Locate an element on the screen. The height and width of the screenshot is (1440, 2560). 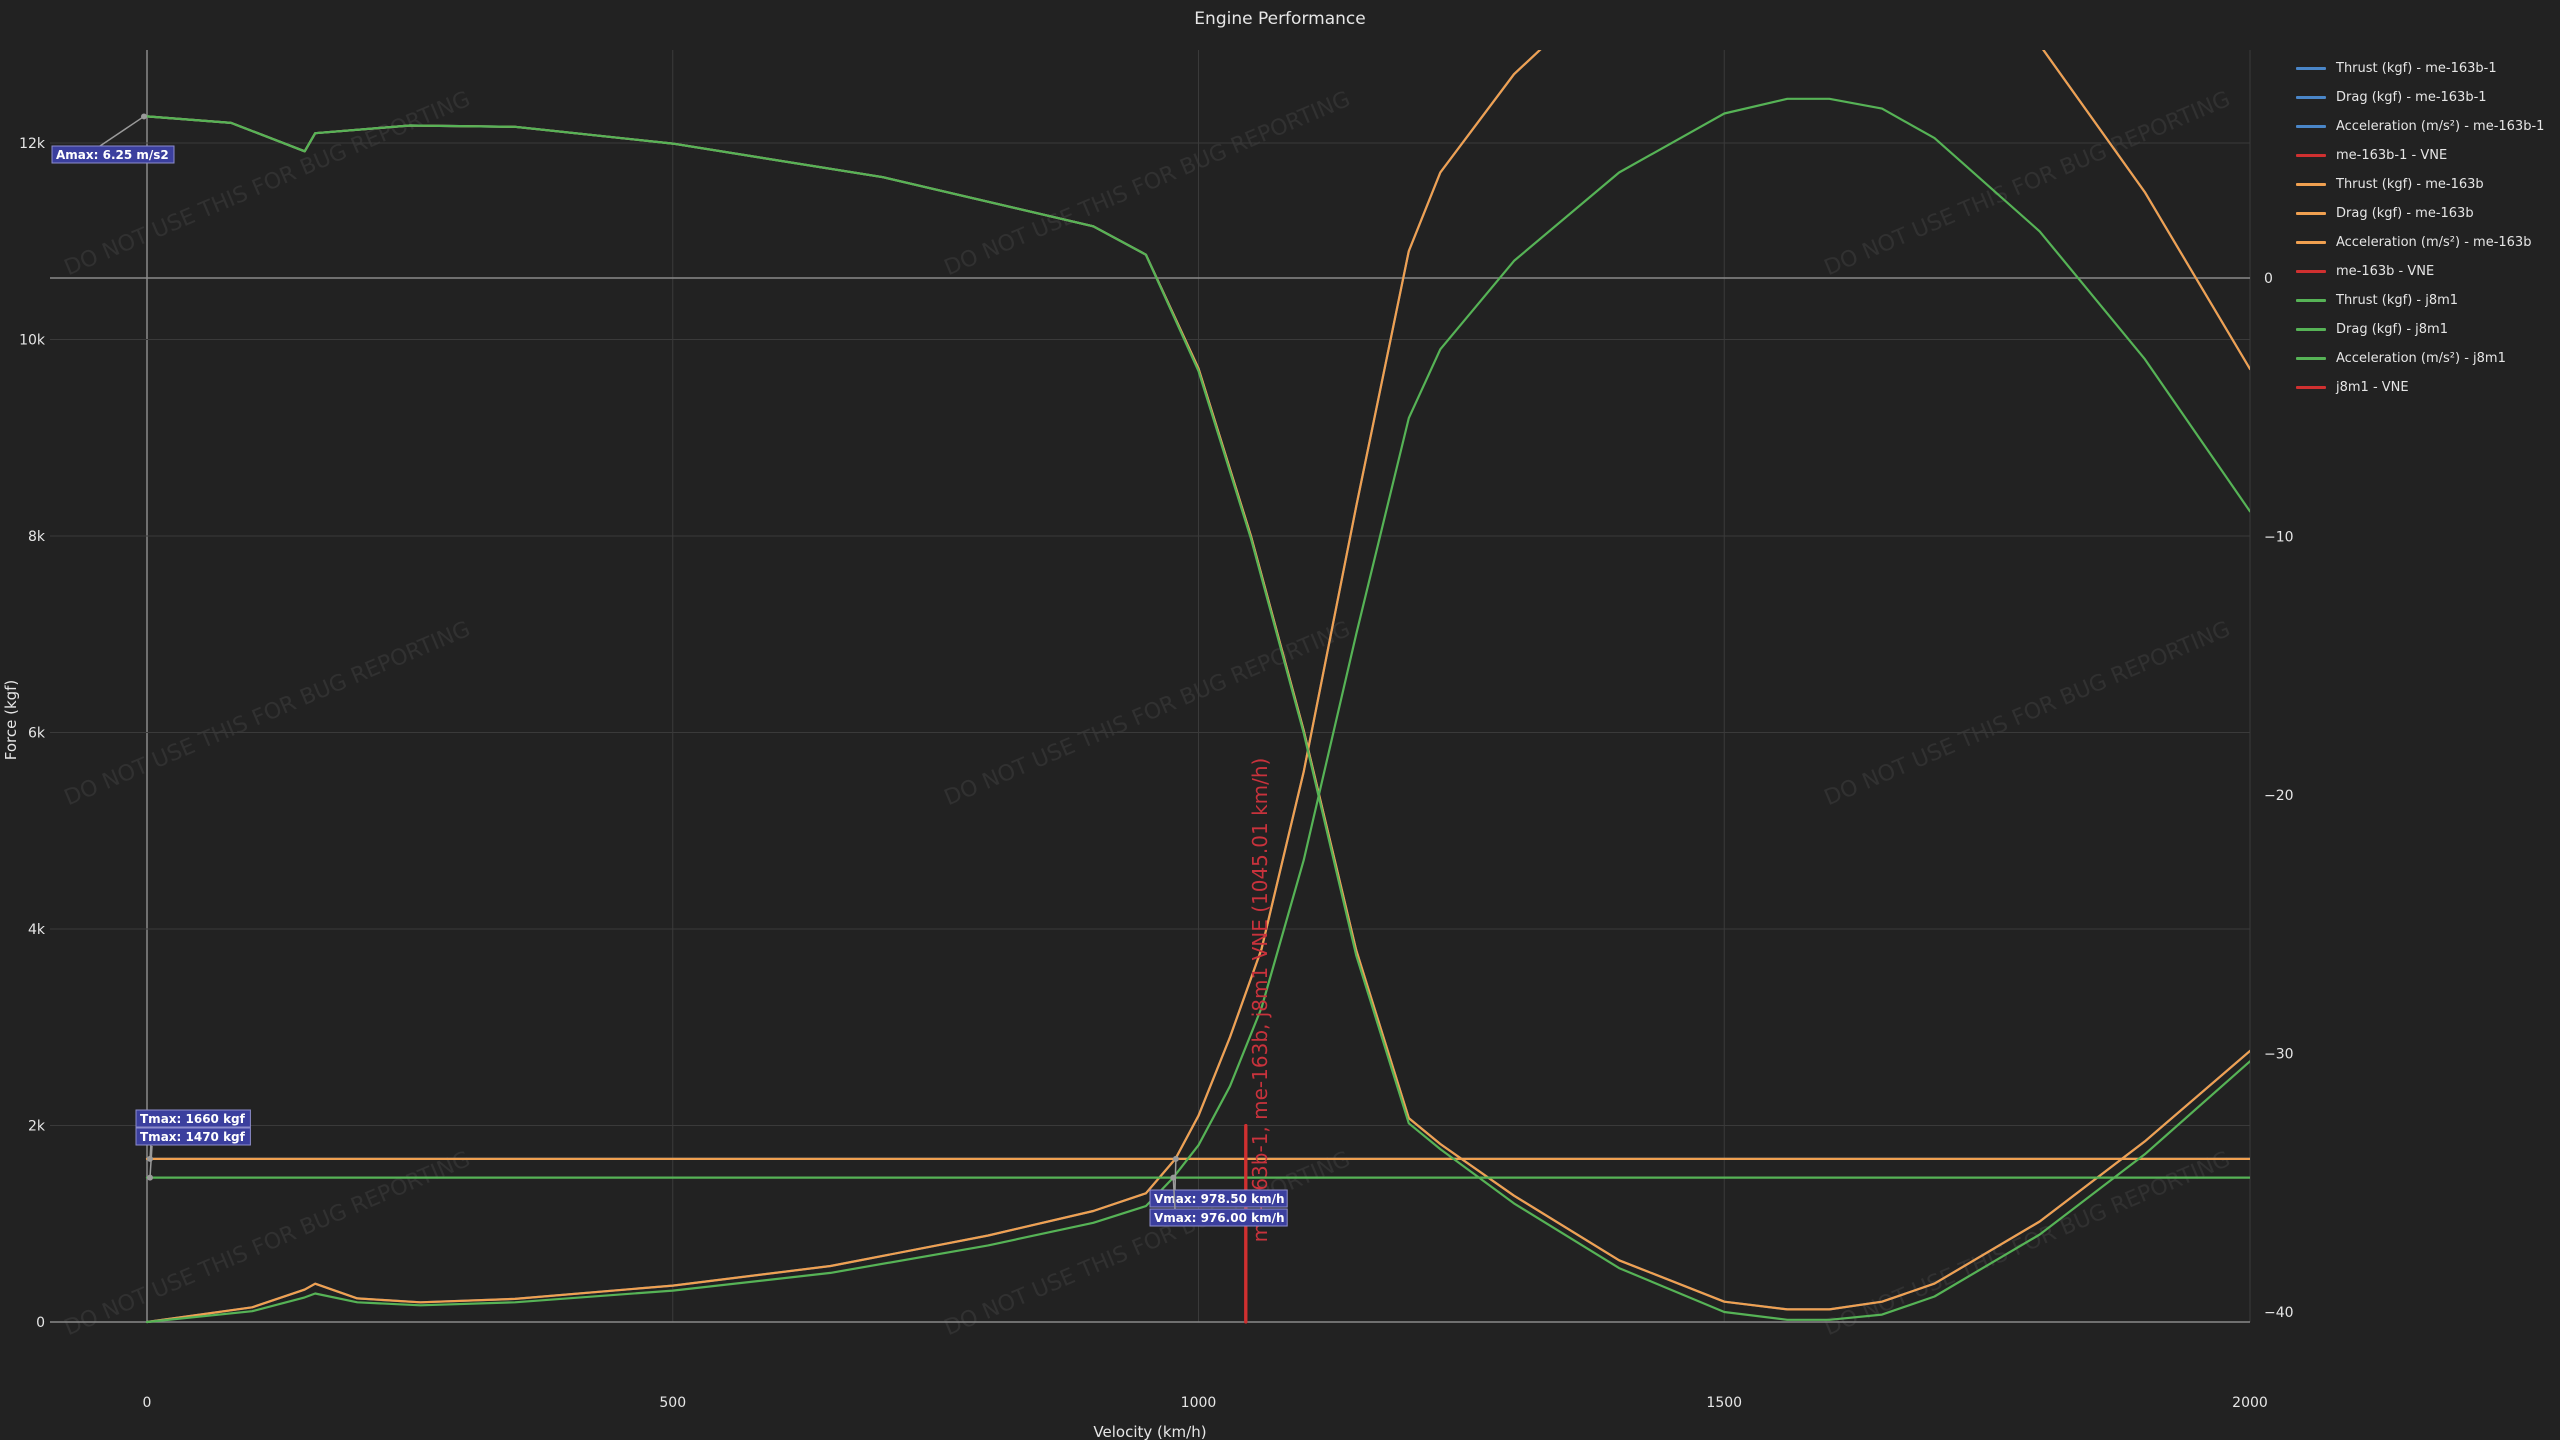
legend-item: Drag (kgf) - me-163b is located at coordinates (2420, 213).